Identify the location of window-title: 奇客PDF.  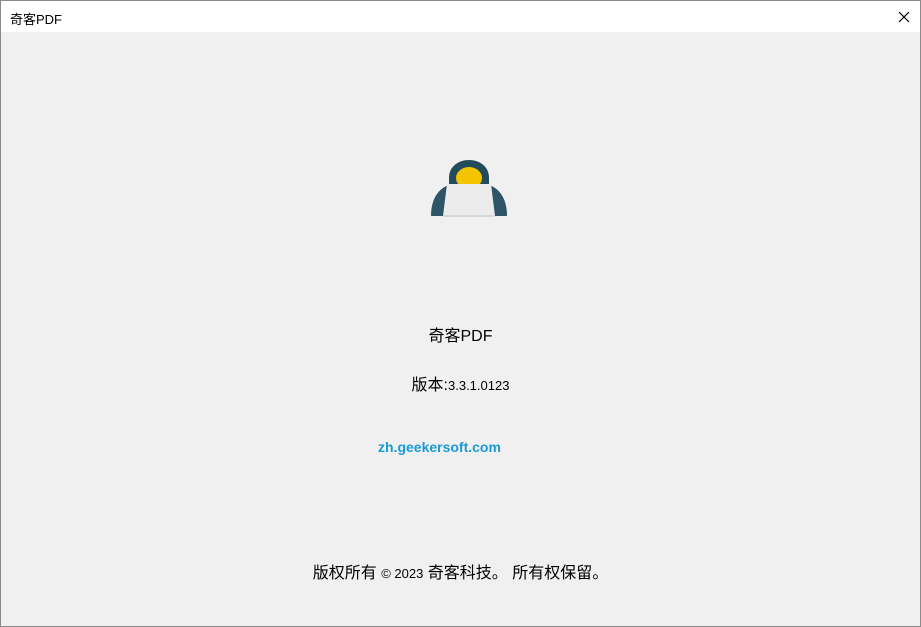
(36, 19).